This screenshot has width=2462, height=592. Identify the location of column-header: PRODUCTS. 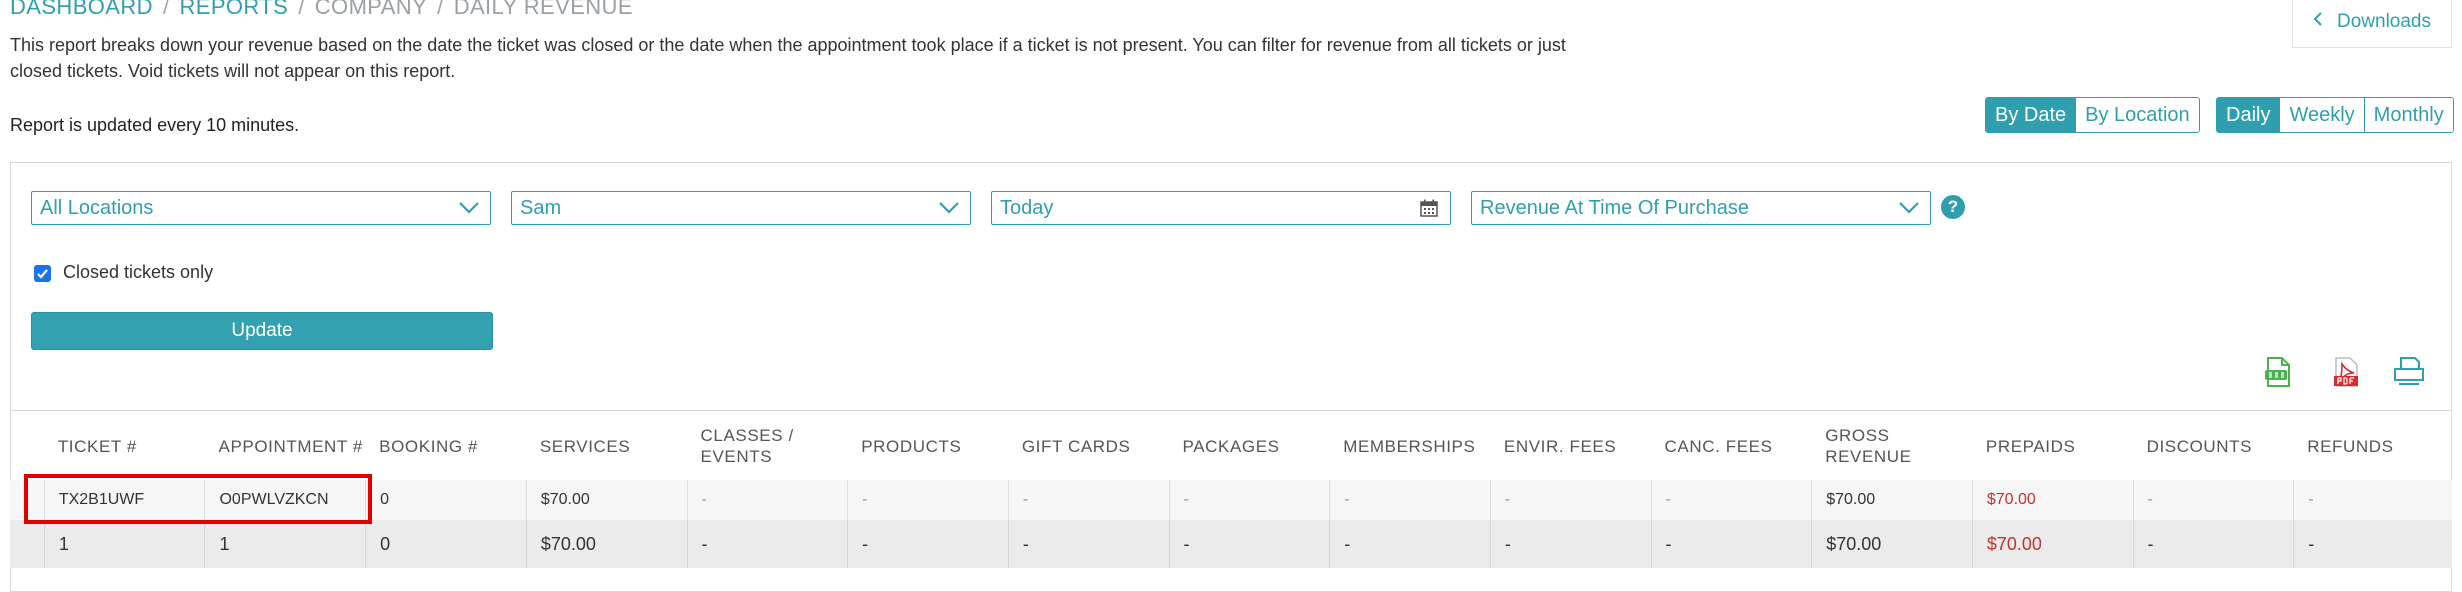
(911, 446).